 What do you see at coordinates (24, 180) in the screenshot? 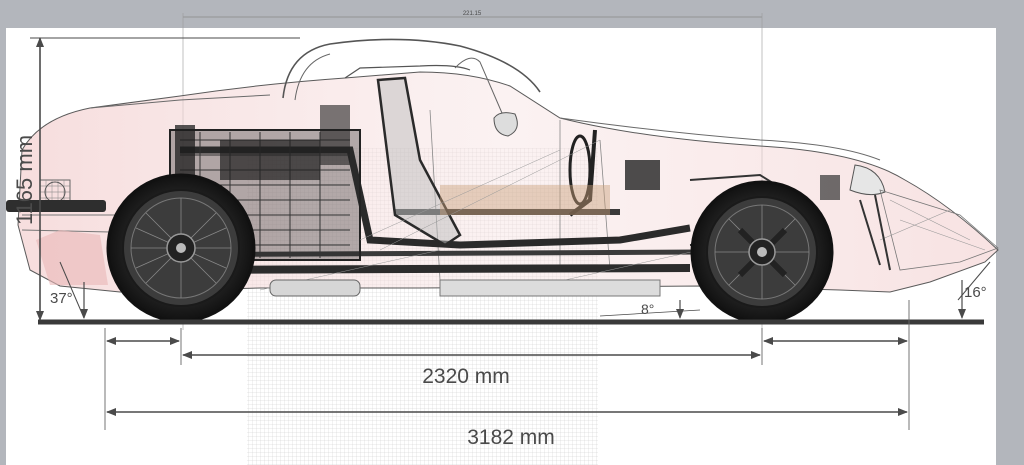
I see `height-label: 1165 mm` at bounding box center [24, 180].